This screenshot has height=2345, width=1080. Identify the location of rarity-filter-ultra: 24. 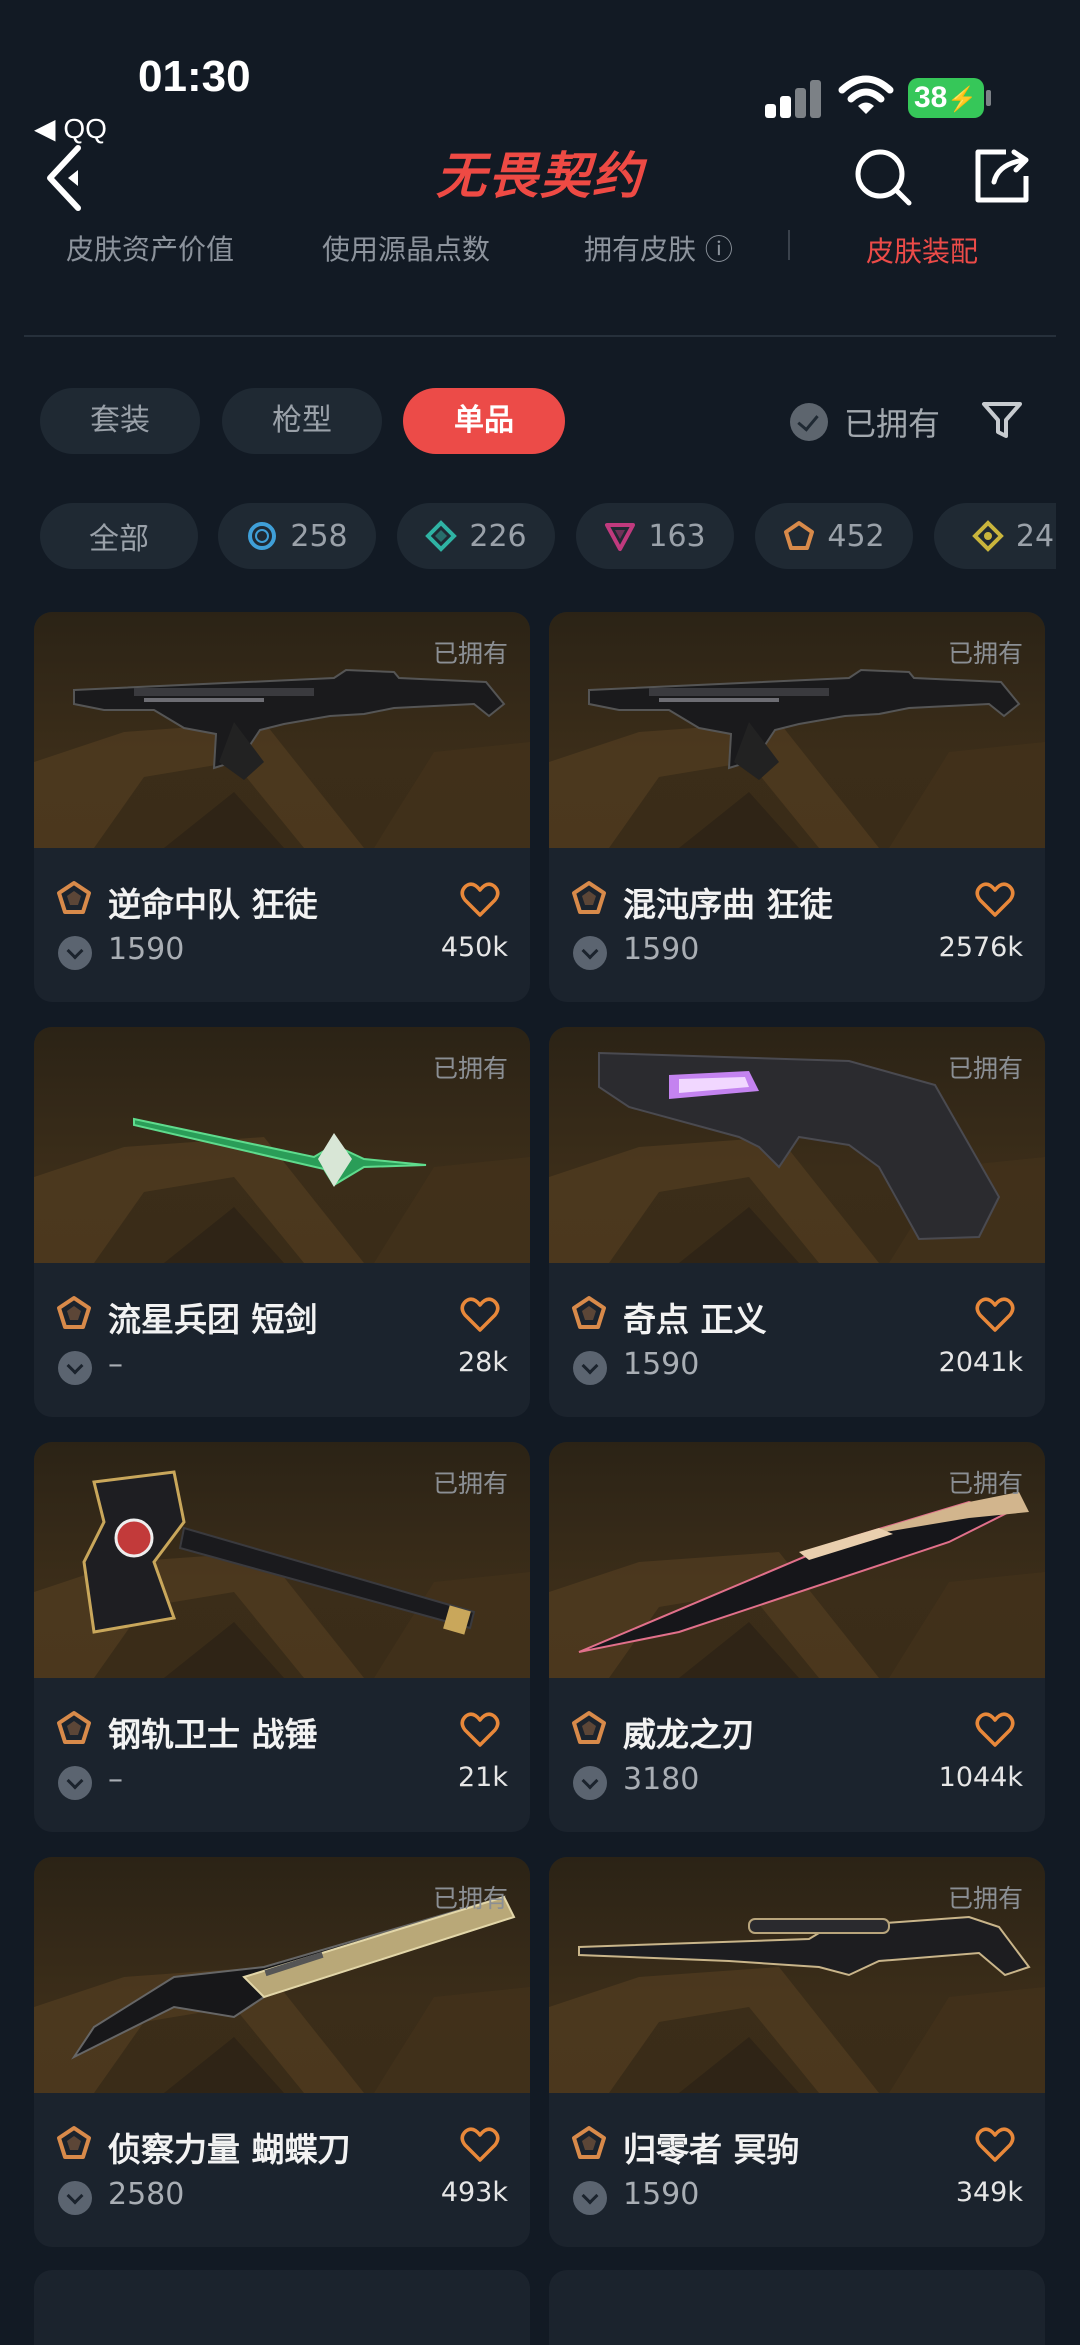
(995, 536).